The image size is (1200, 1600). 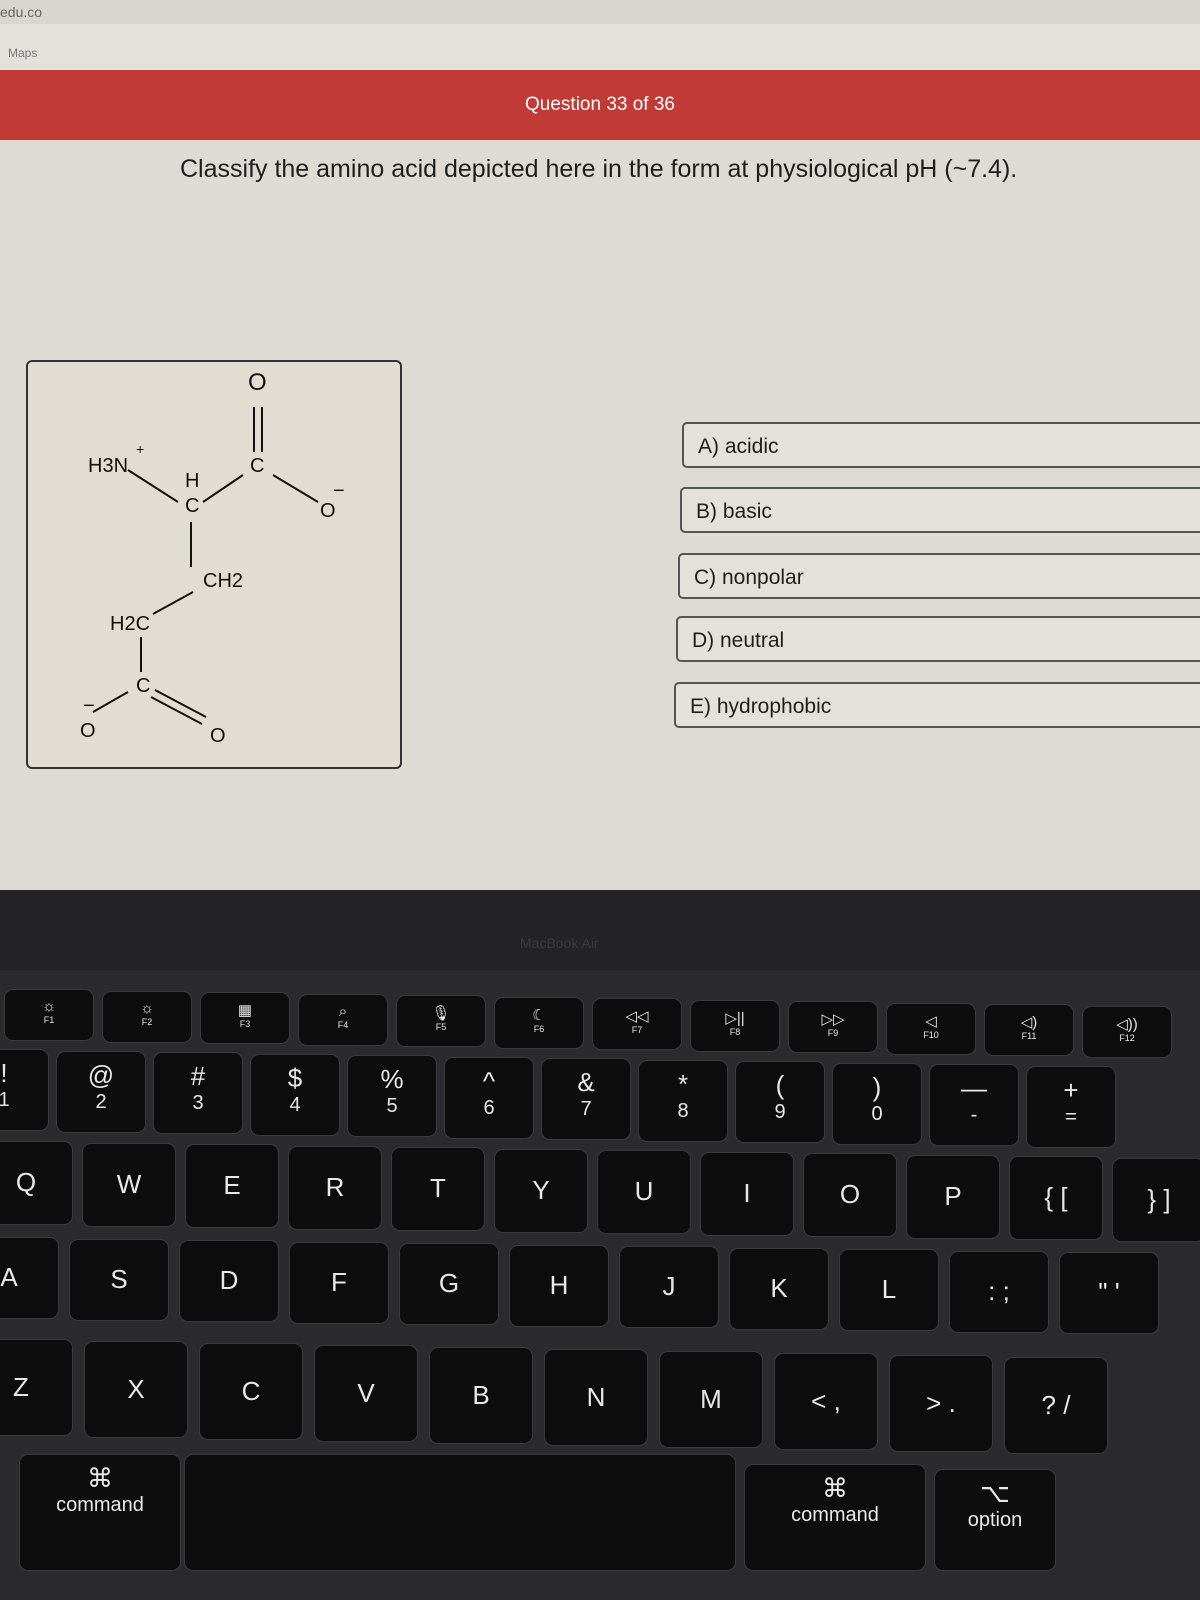 I want to click on key: ▷|| F8, so click(x=735, y=1025).